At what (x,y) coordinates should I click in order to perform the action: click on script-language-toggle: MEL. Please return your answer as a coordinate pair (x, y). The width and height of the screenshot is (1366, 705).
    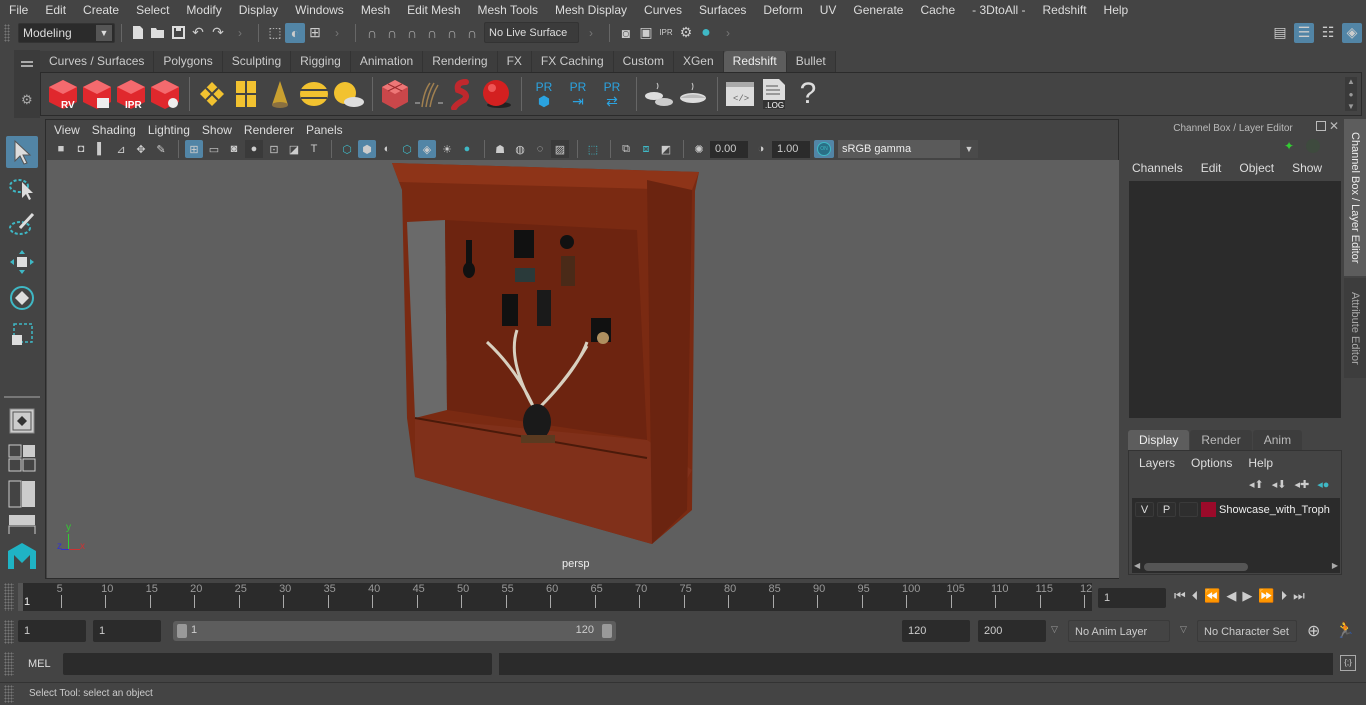
    Looking at the image, I should click on (39, 664).